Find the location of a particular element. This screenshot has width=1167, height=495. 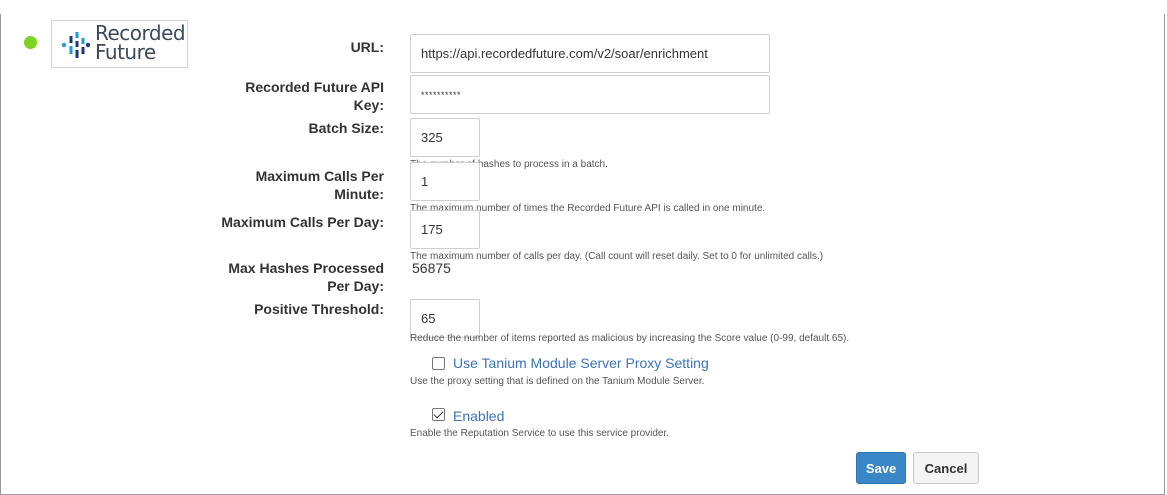

max-calls-per-day-label: Maximum Calls Per Day: is located at coordinates (302, 222).